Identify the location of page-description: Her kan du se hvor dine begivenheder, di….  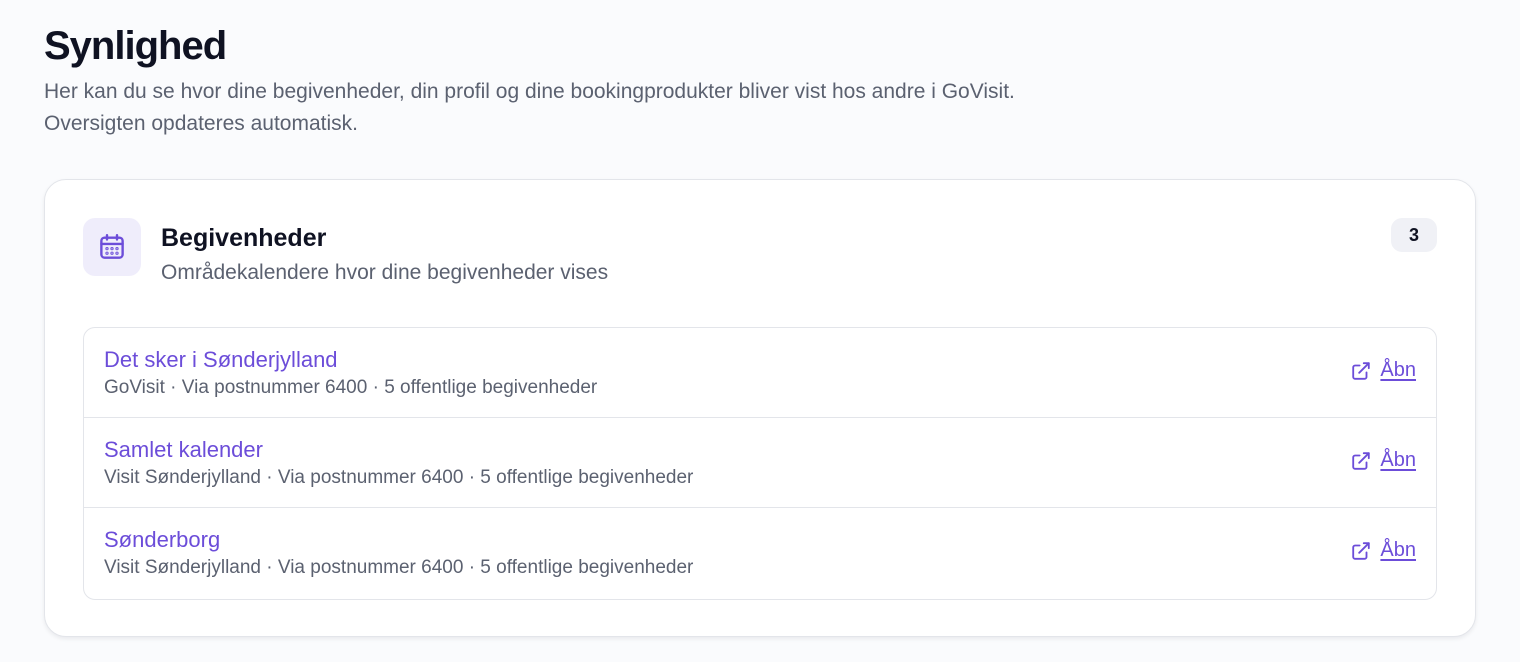
(529, 107).